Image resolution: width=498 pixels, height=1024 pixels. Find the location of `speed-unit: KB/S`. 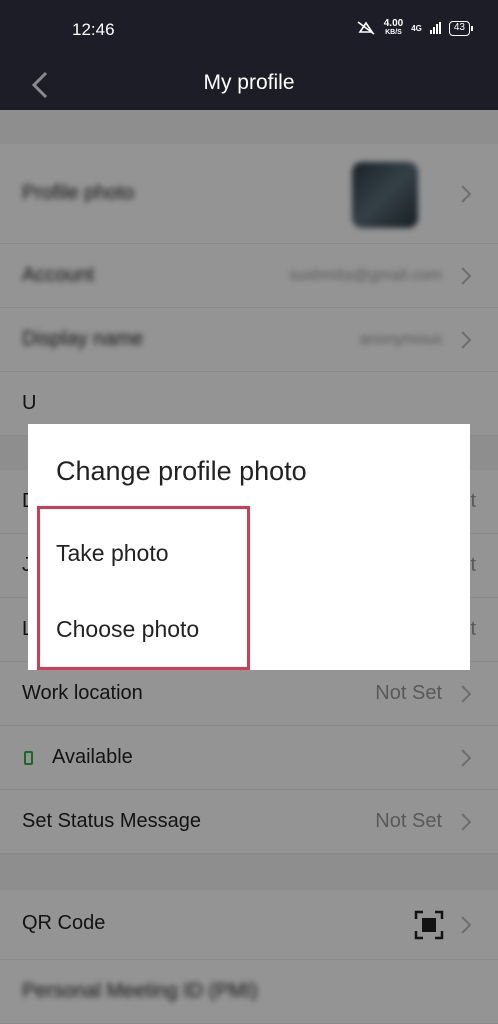

speed-unit: KB/S is located at coordinates (393, 32).